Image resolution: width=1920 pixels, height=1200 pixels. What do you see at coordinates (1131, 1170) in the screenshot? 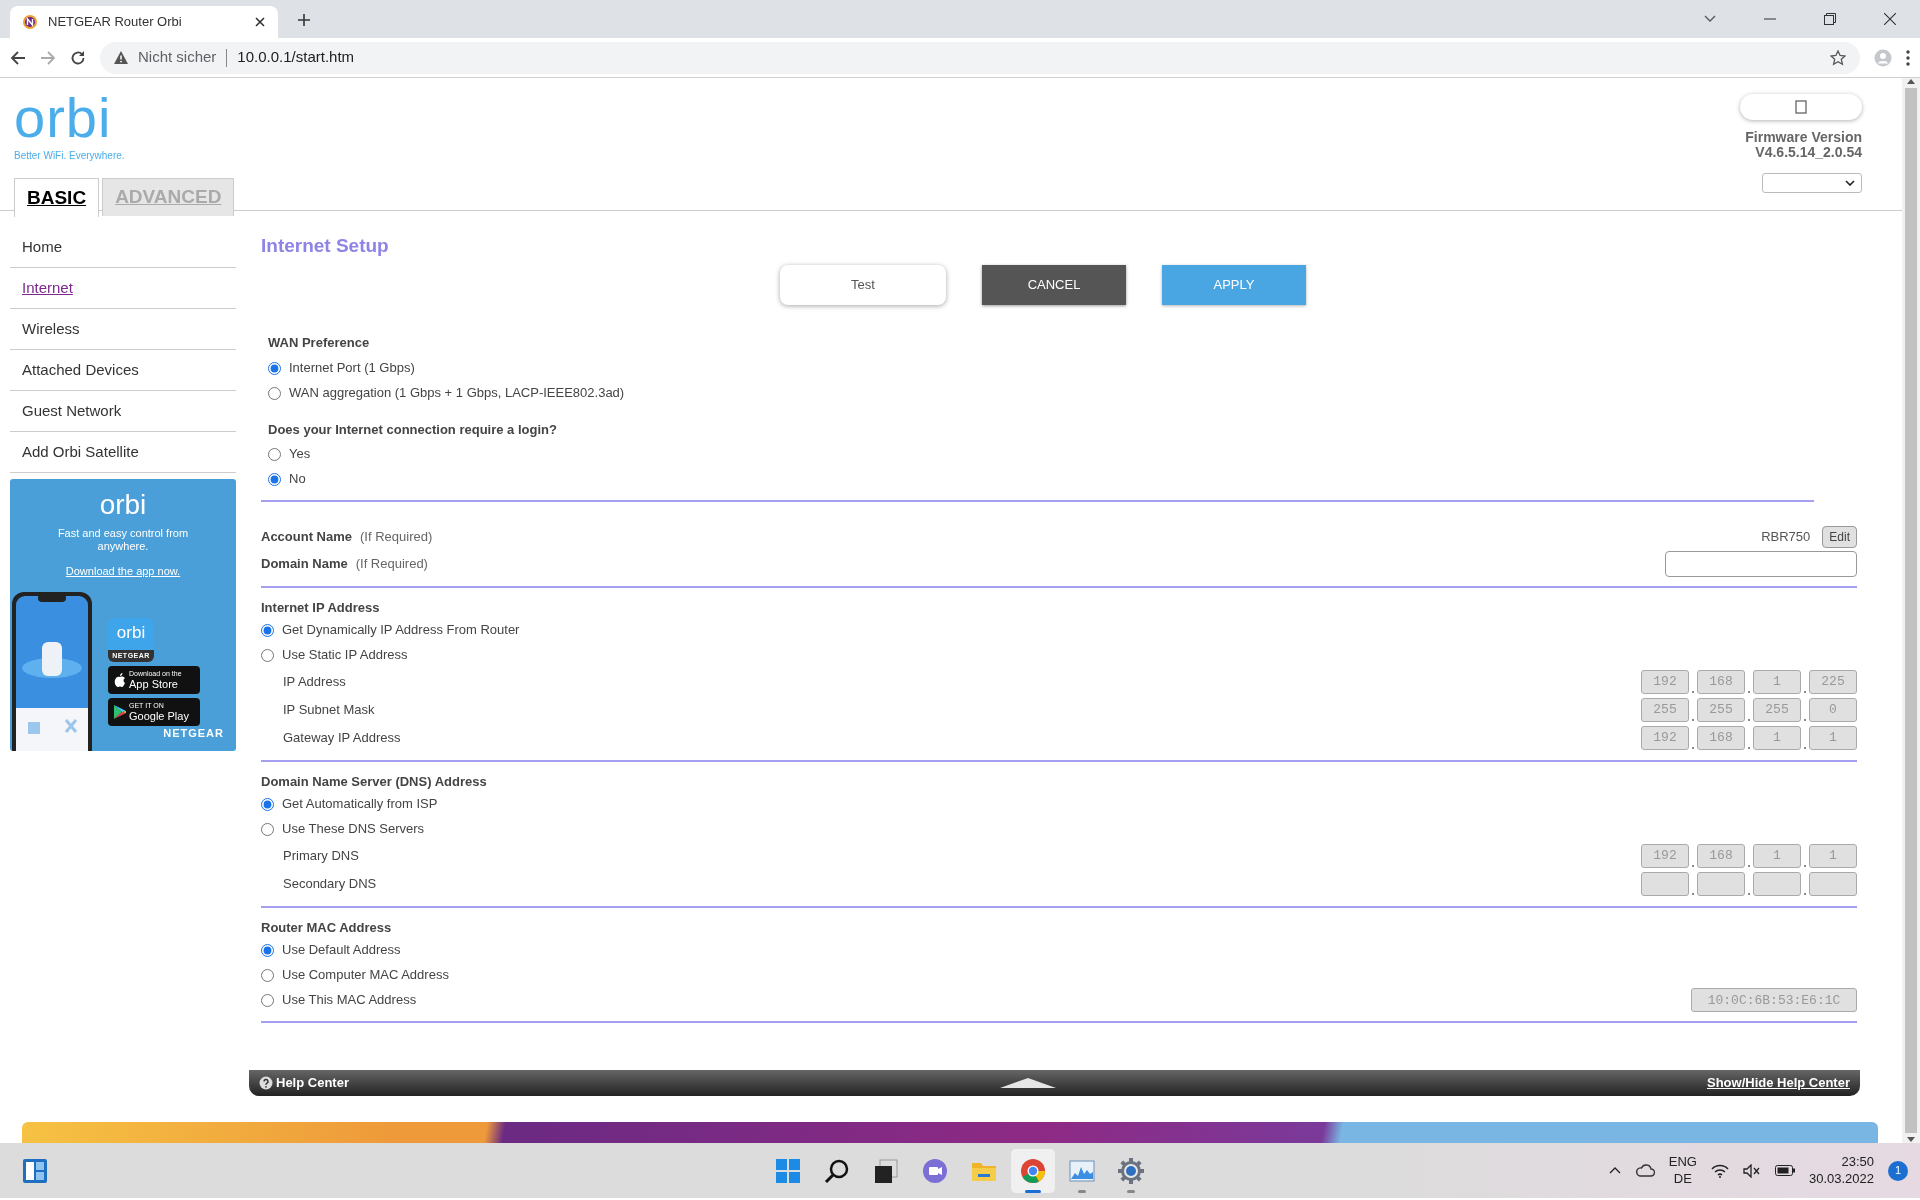
I see `gear-icon` at bounding box center [1131, 1170].